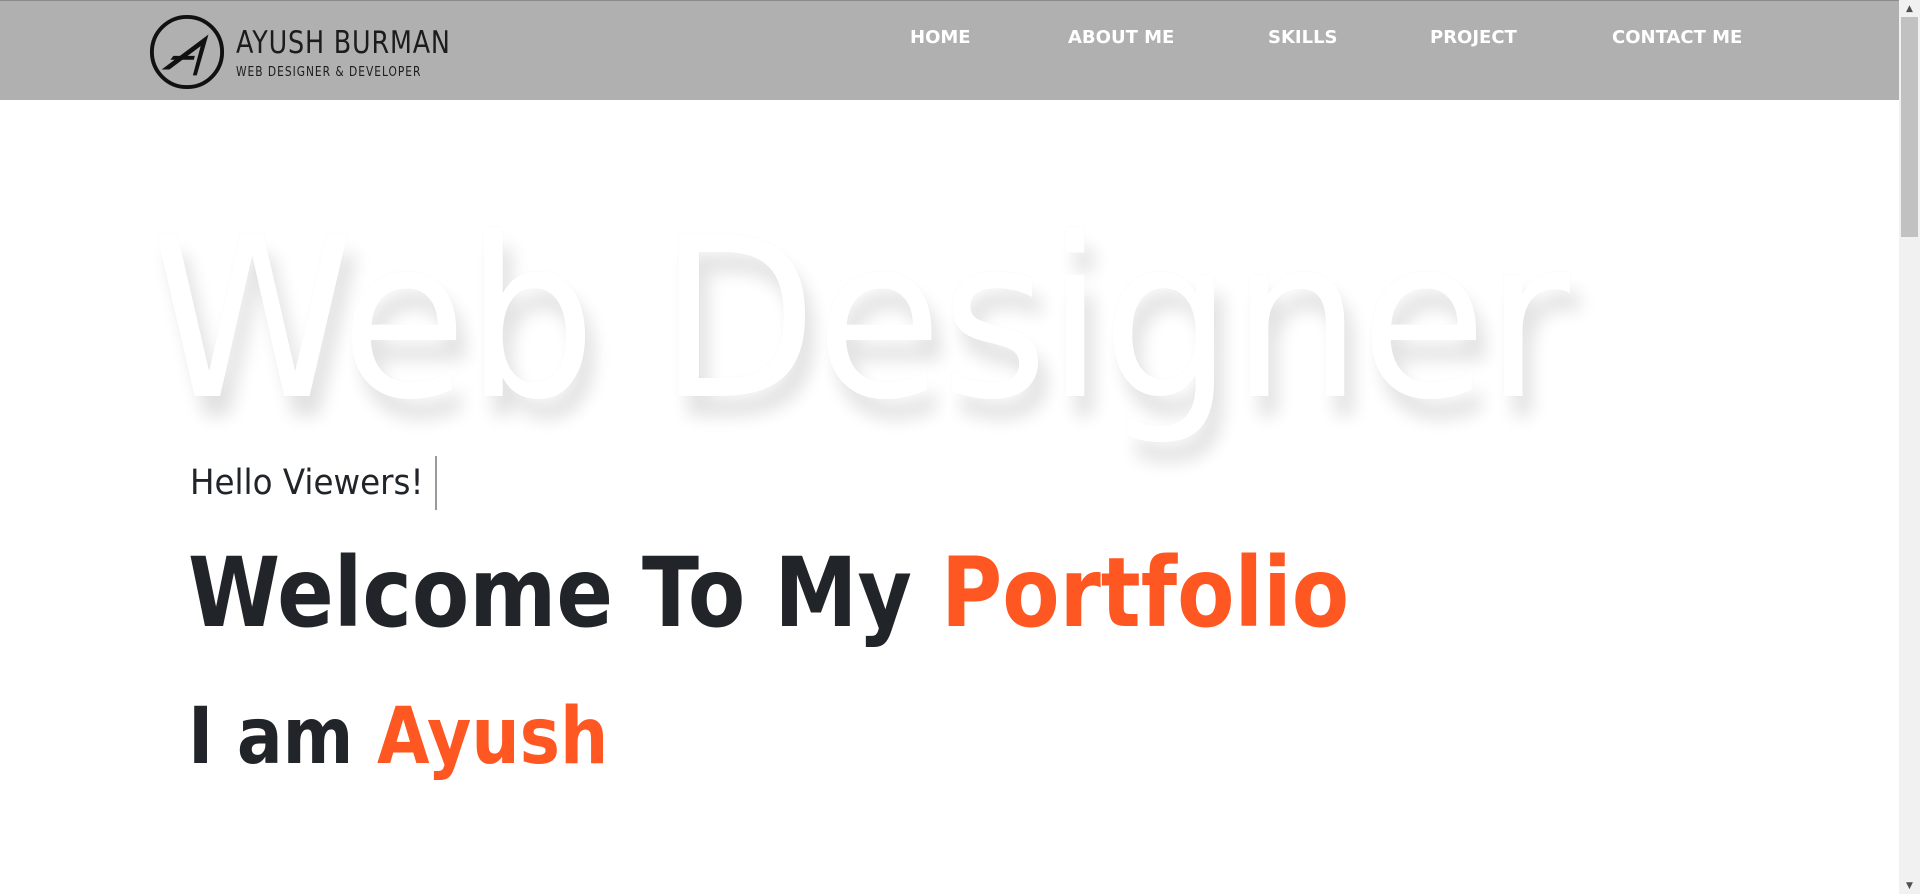  What do you see at coordinates (1121, 37) in the screenshot?
I see `nav-about-me: ABOUT ME` at bounding box center [1121, 37].